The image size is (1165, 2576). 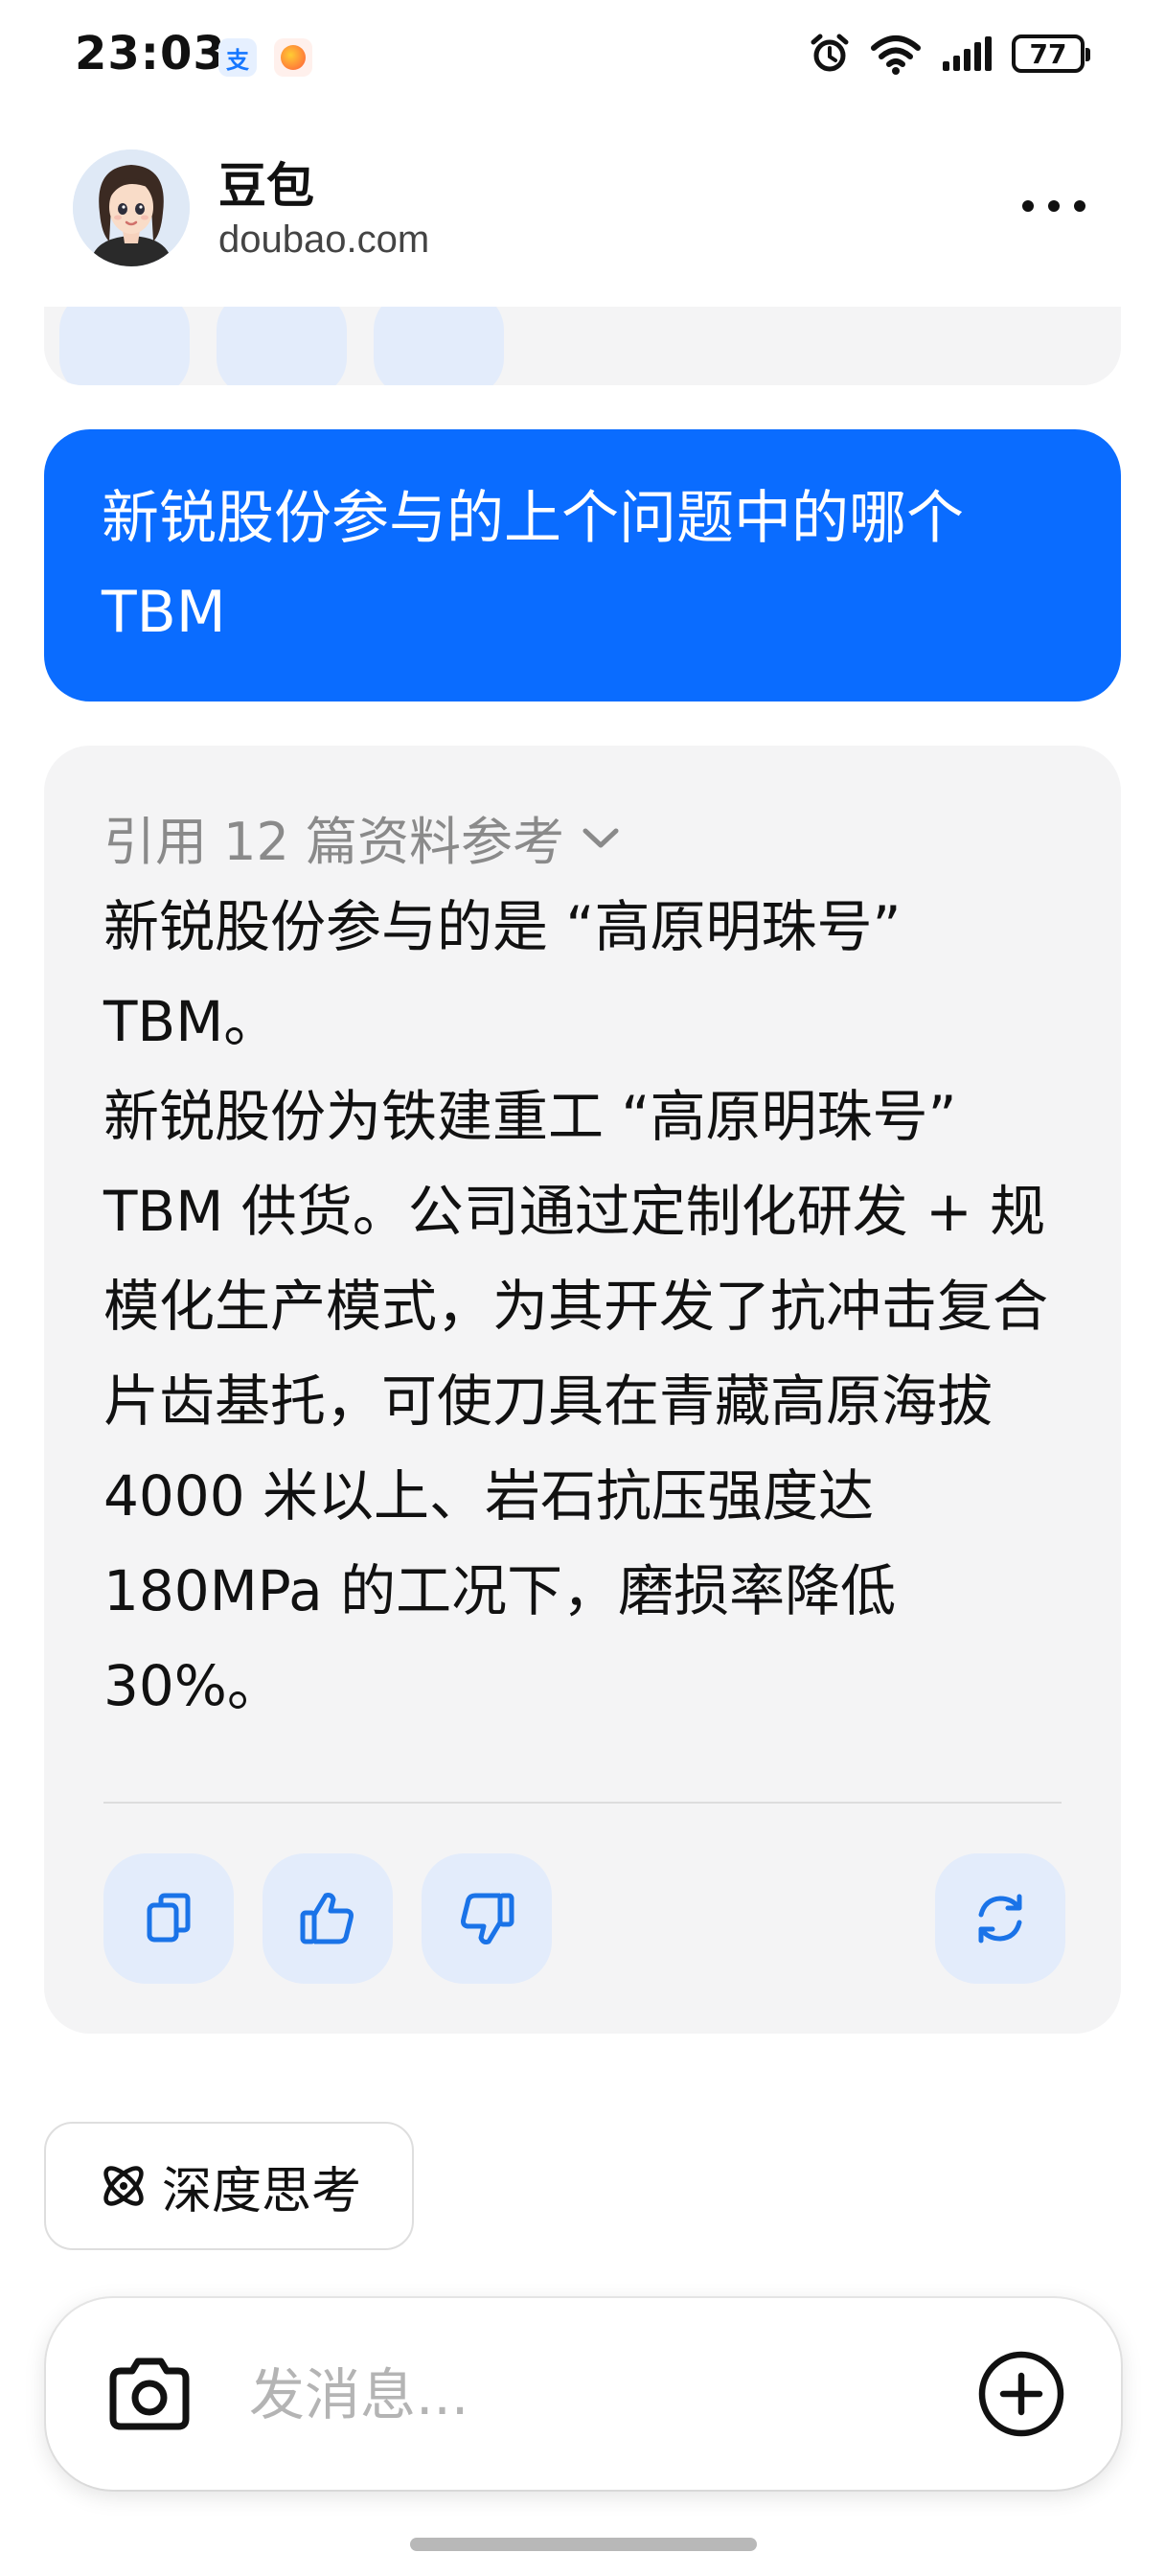 I want to click on chat-header: 豆包 doubao.com, so click(x=582, y=220).